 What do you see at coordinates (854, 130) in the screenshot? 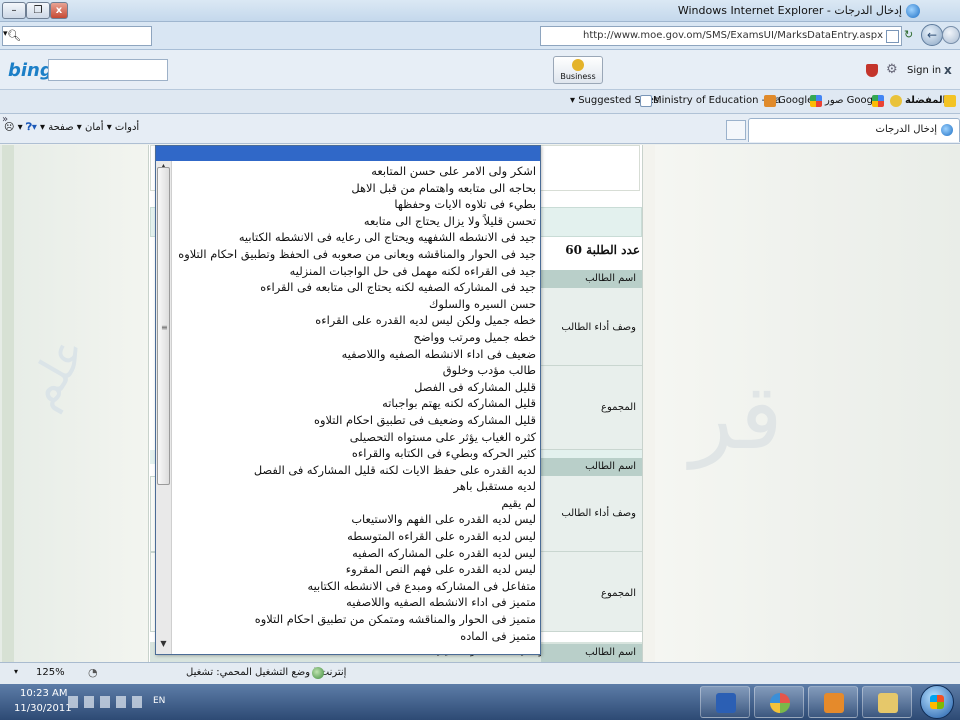
I see `tab-marks-entry: إدخال الدرجات` at bounding box center [854, 130].